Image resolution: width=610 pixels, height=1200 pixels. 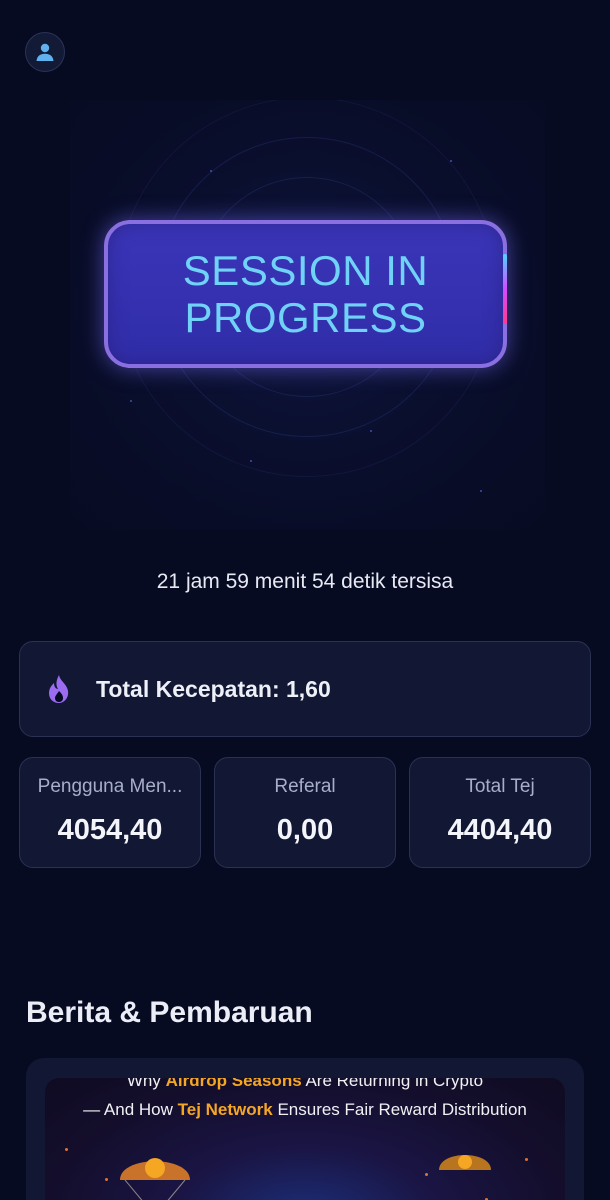 I want to click on user-avatar-icon, so click(x=45, y=52).